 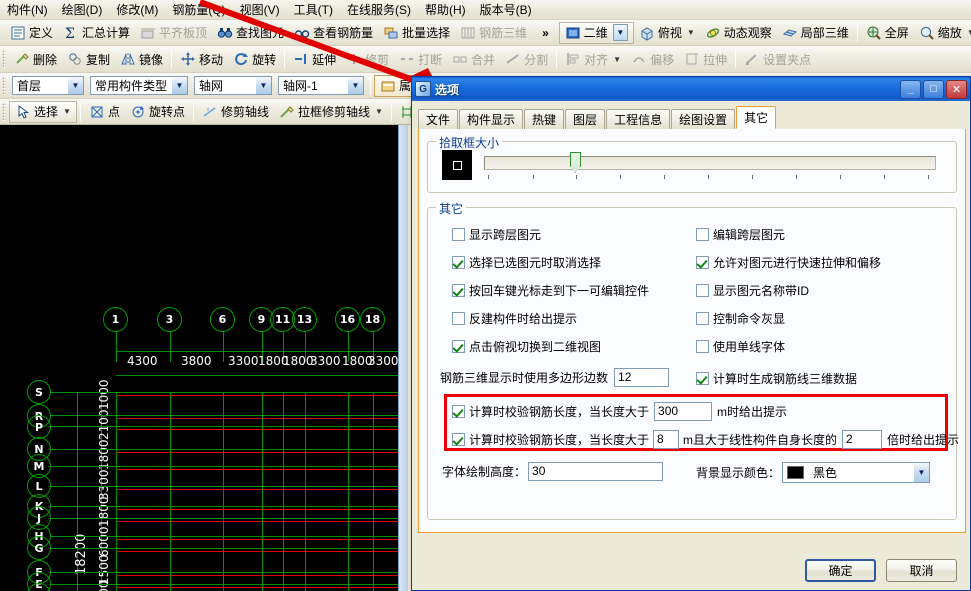 What do you see at coordinates (222, 319) in the screenshot?
I see `axis-bubble-top: 6` at bounding box center [222, 319].